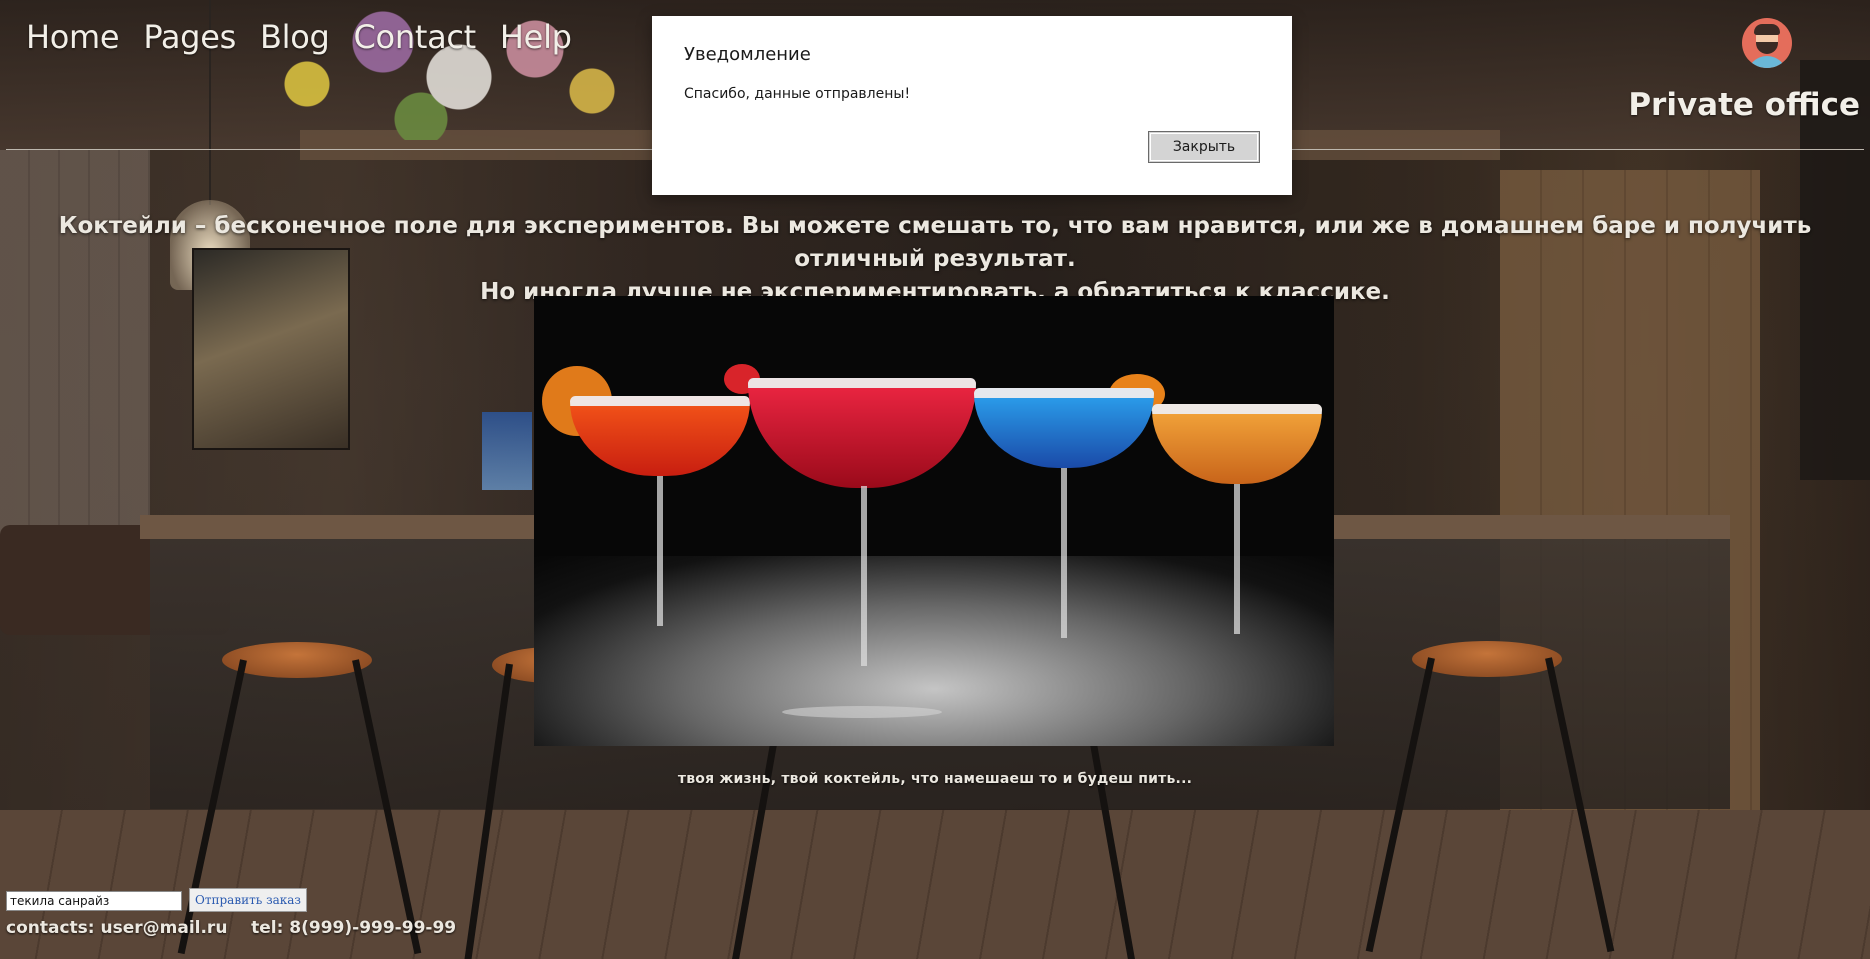 The height and width of the screenshot is (959, 1870). Describe the element at coordinates (1064, 428) in the screenshot. I see `photo-glass-blue` at that location.